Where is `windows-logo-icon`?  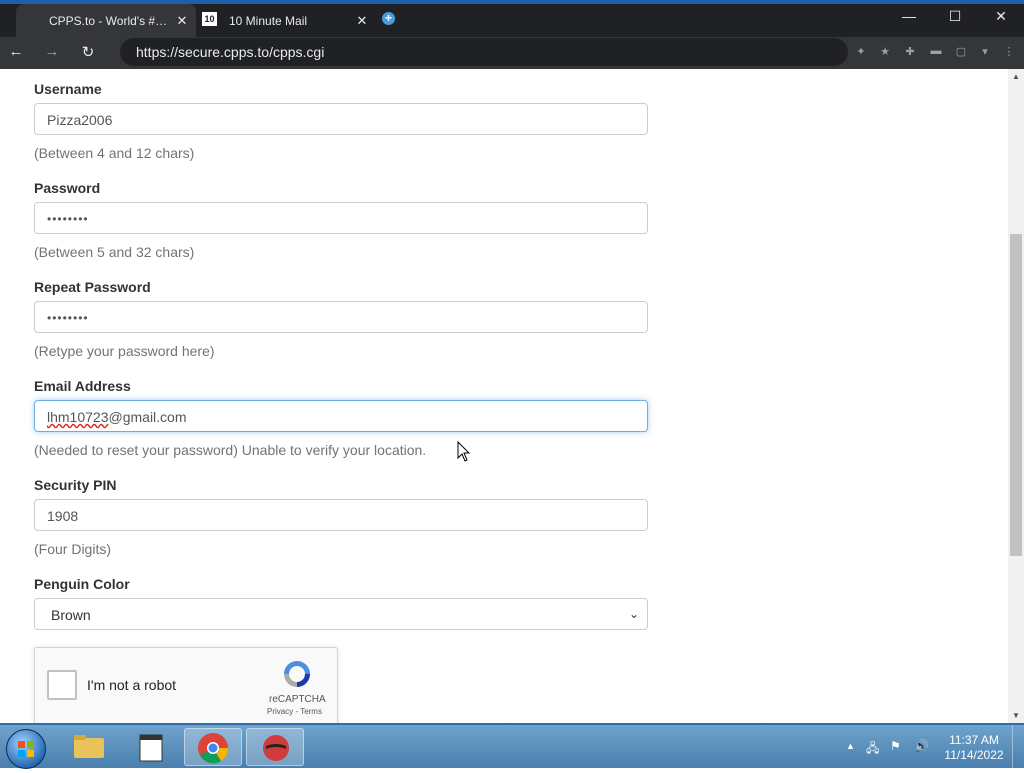 windows-logo-icon is located at coordinates (26, 749).